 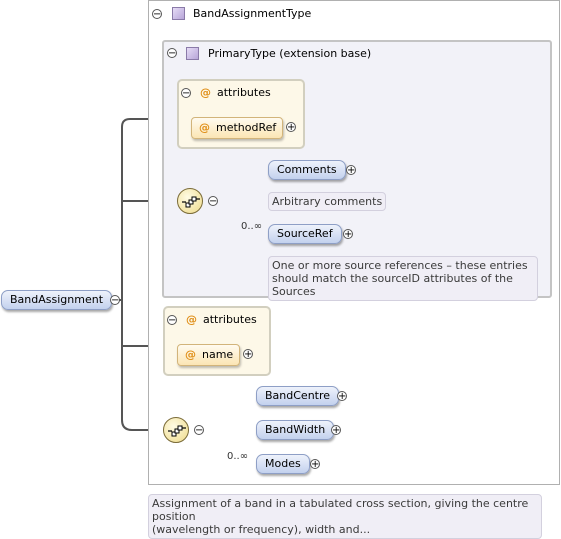 I want to click on annotation-comments: Arbitrary comments, so click(x=327, y=201).